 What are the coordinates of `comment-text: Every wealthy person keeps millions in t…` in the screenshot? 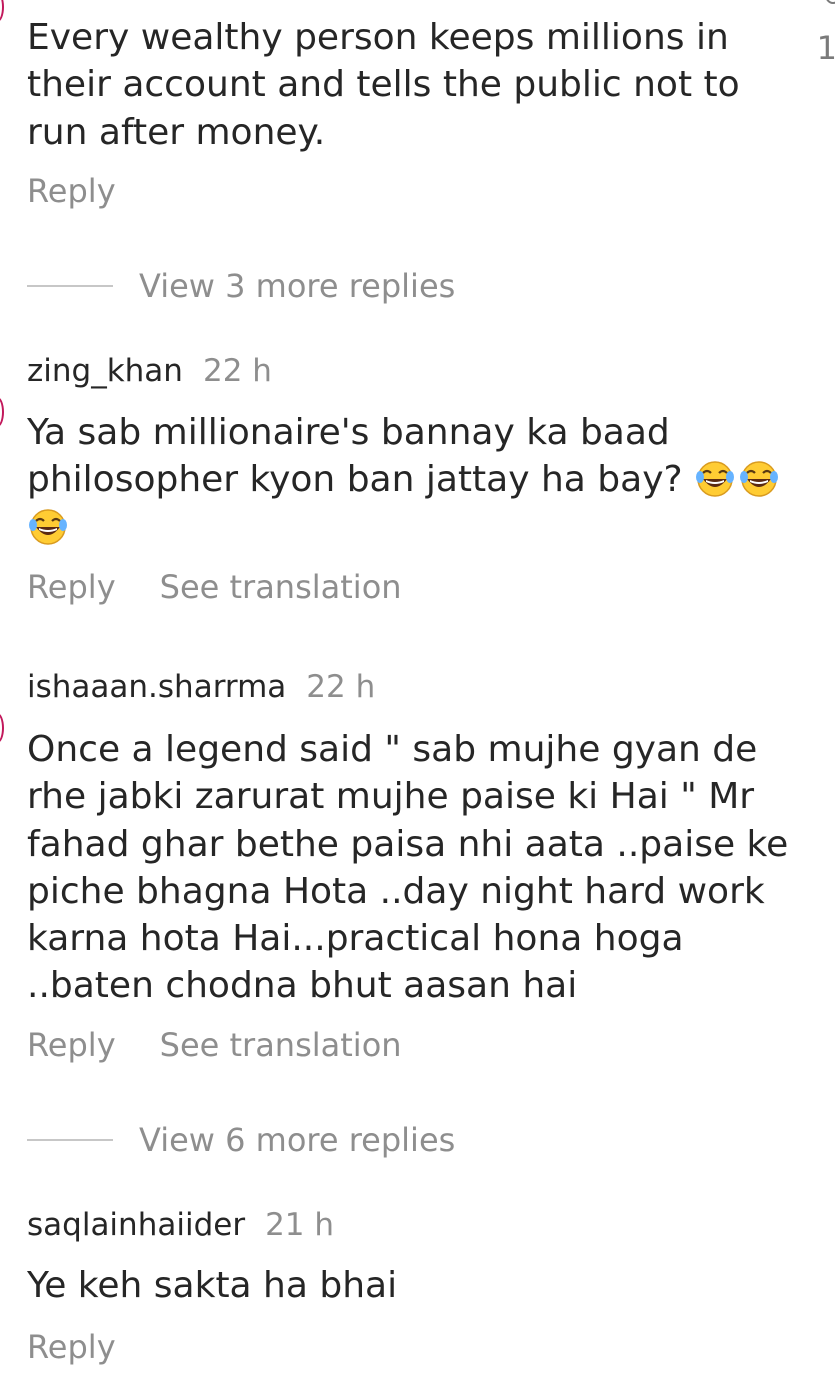 It's located at (383, 85).